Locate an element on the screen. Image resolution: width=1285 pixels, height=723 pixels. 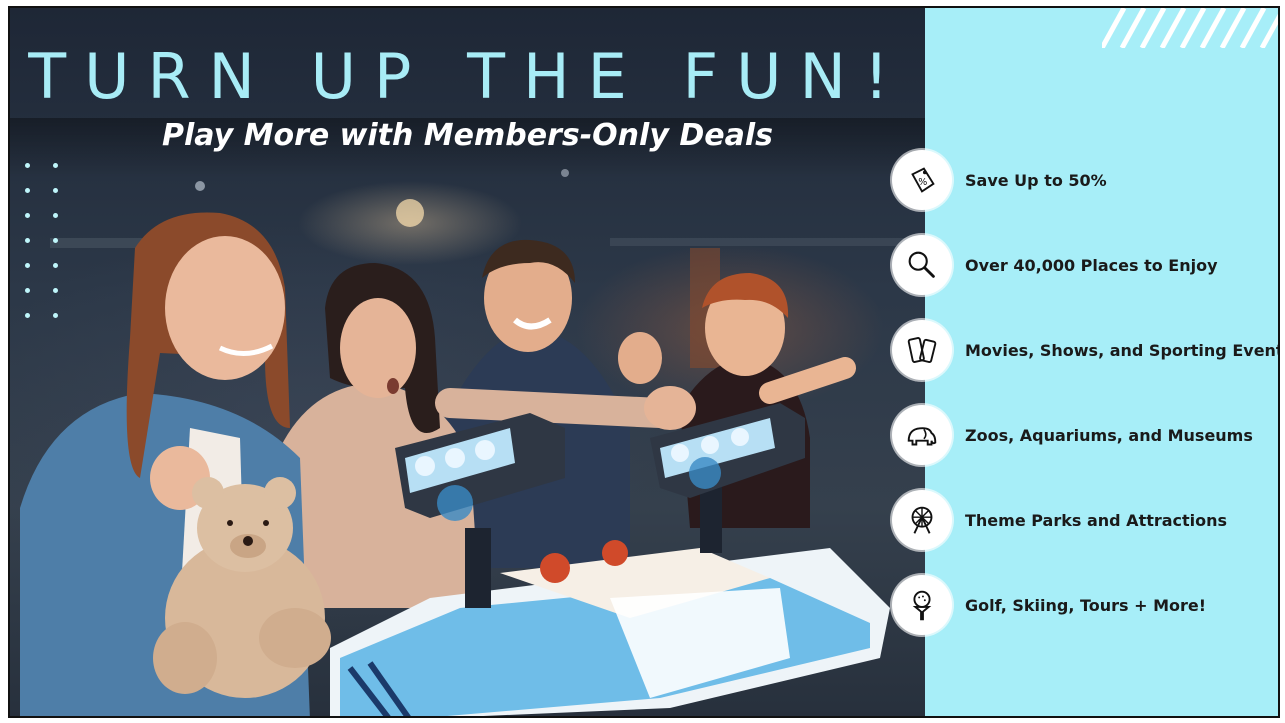
tickets-icon is located at coordinates (922, 350).